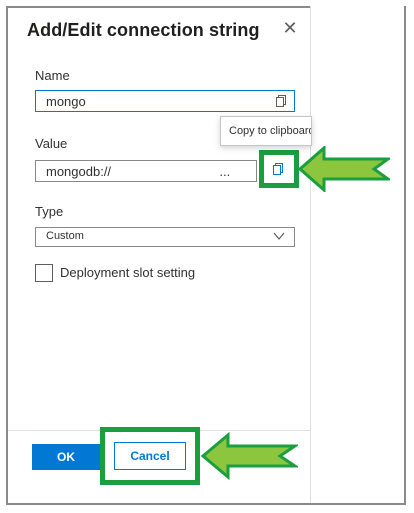 The width and height of the screenshot is (414, 513). Describe the element at coordinates (143, 30) in the screenshot. I see `dialog-title: Add/Edit connection string` at that location.